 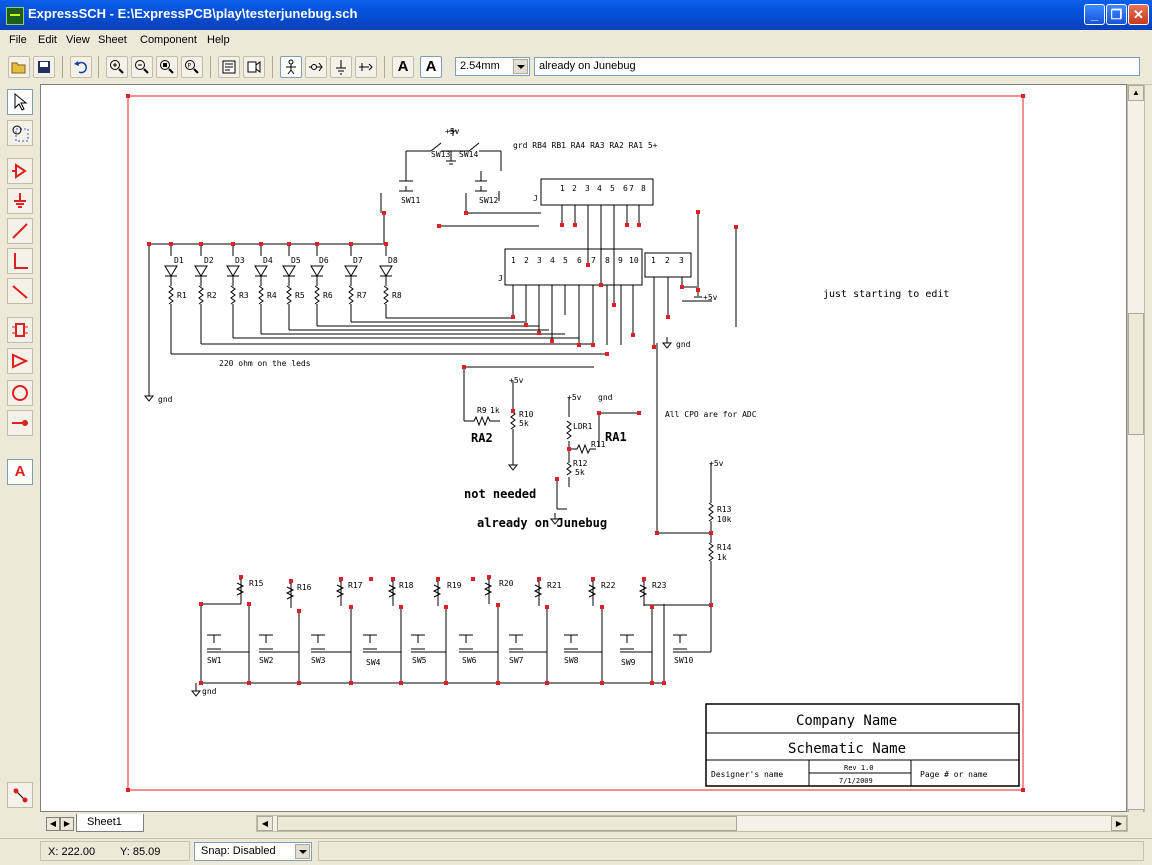 What do you see at coordinates (20, 291) in the screenshot?
I see `draw-diagonal-tool` at bounding box center [20, 291].